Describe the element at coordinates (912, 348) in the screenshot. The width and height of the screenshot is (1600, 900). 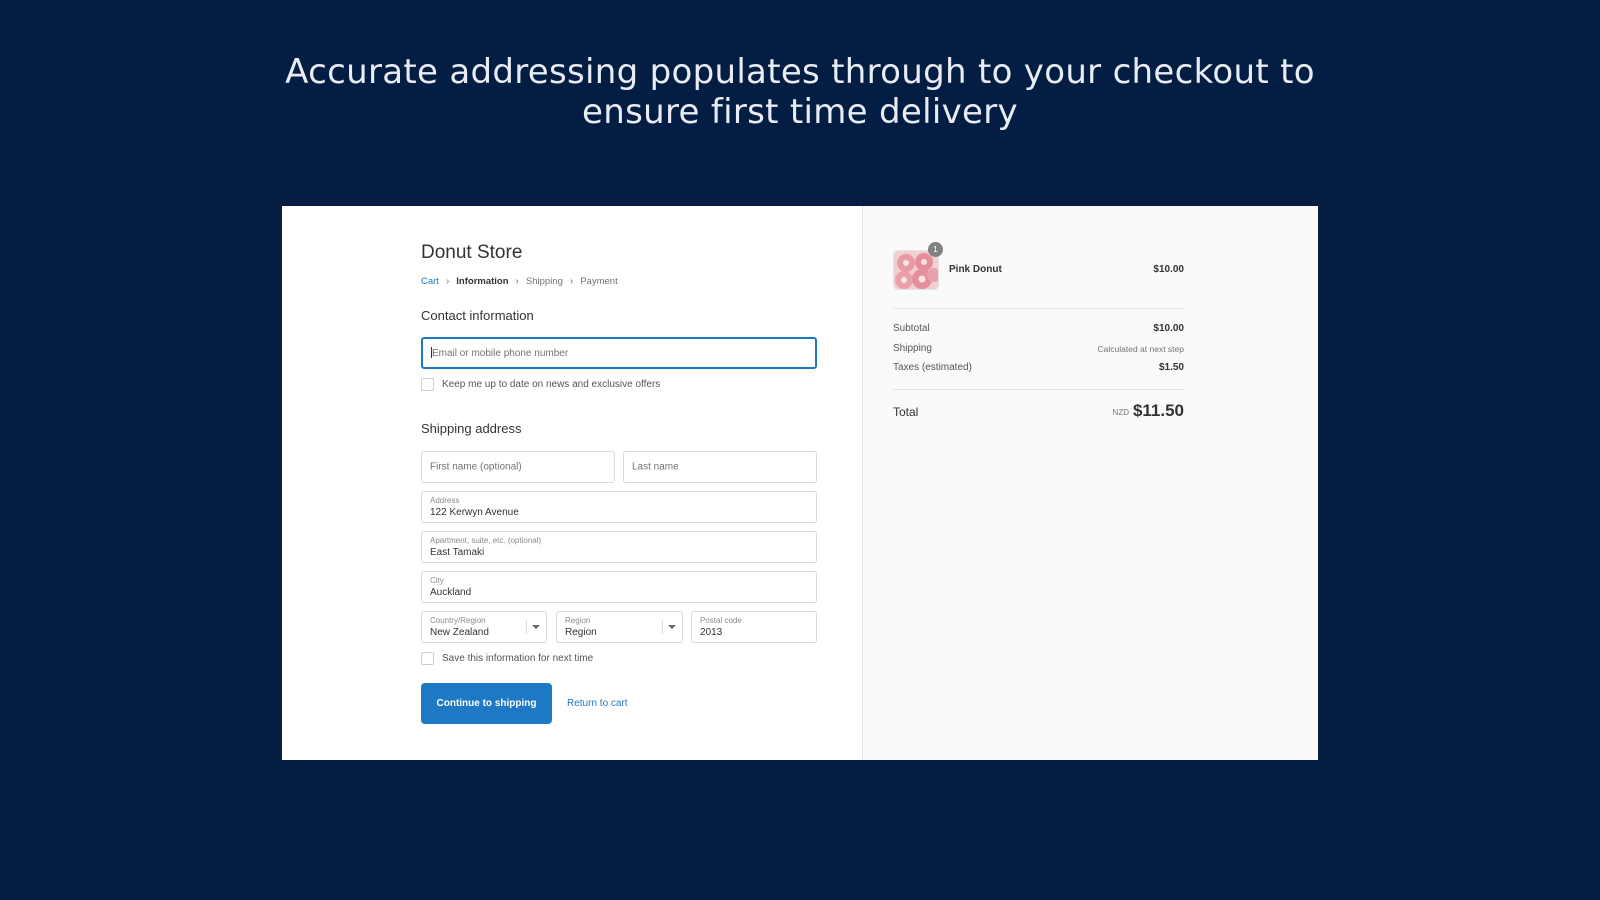
I see `shipping-label: Shipping` at that location.